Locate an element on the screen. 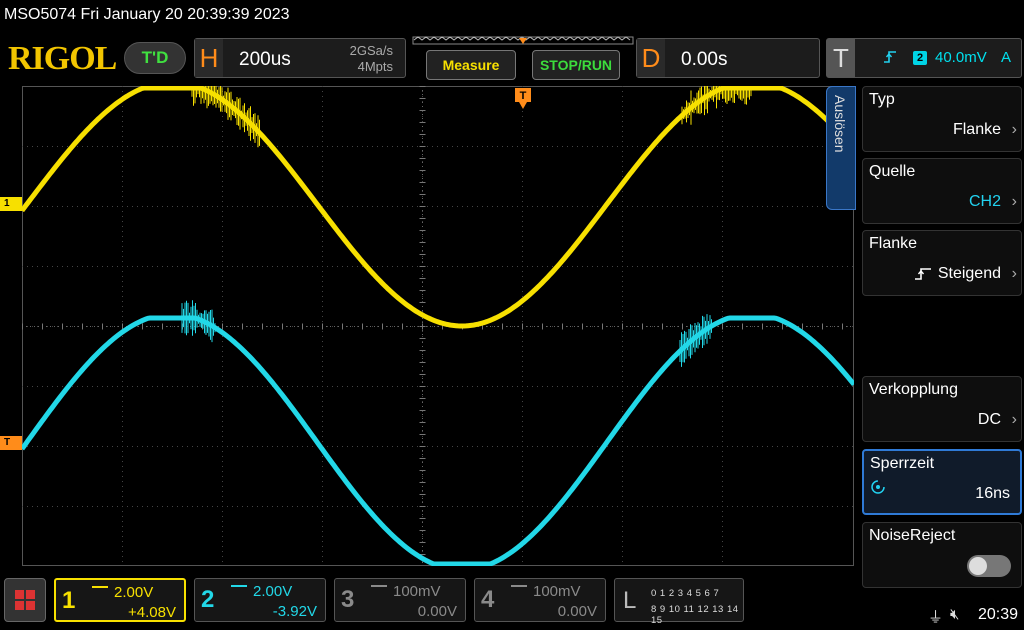  rotary-knob-icon is located at coordinates (878, 487).